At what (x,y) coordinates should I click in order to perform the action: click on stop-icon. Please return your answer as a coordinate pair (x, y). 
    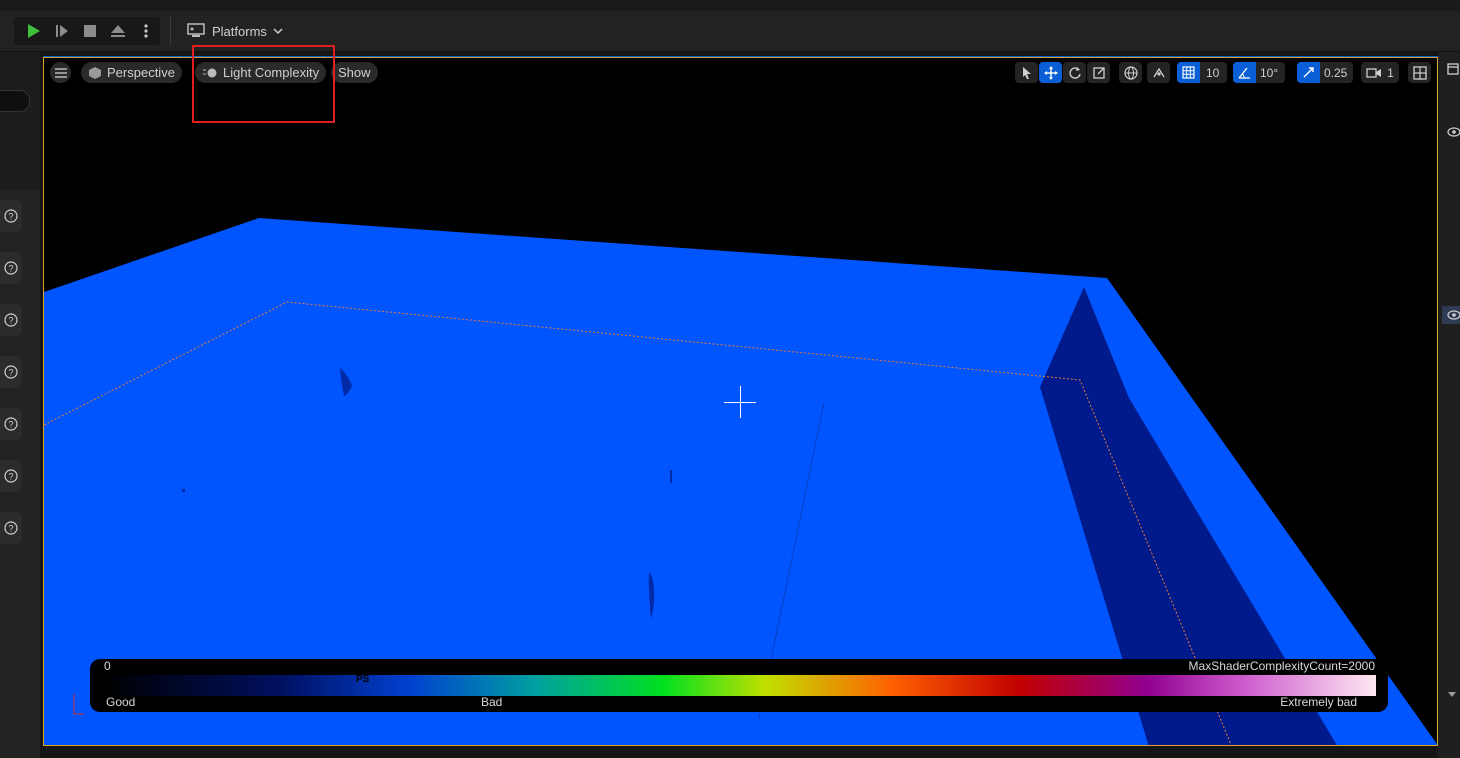
    Looking at the image, I should click on (90, 31).